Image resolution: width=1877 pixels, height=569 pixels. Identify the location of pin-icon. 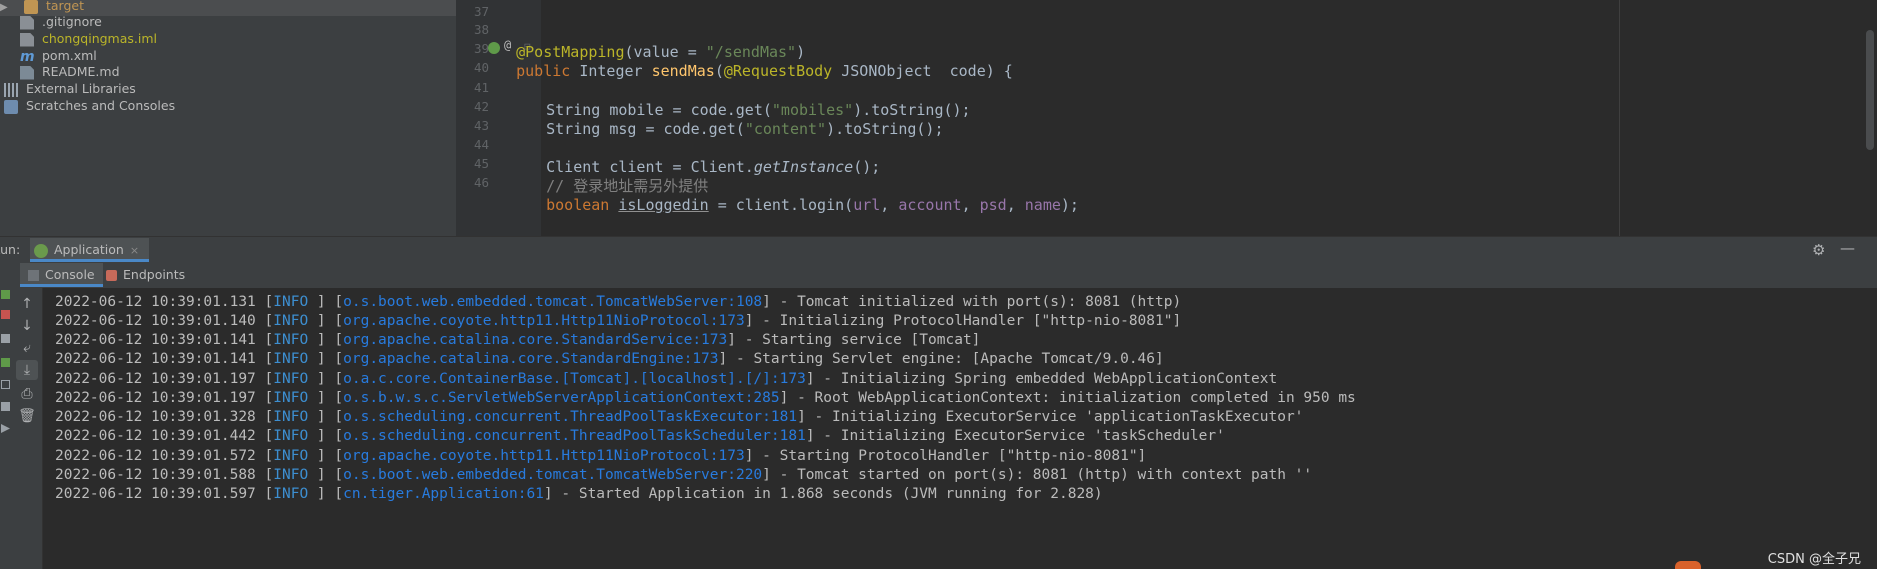
(5, 428).